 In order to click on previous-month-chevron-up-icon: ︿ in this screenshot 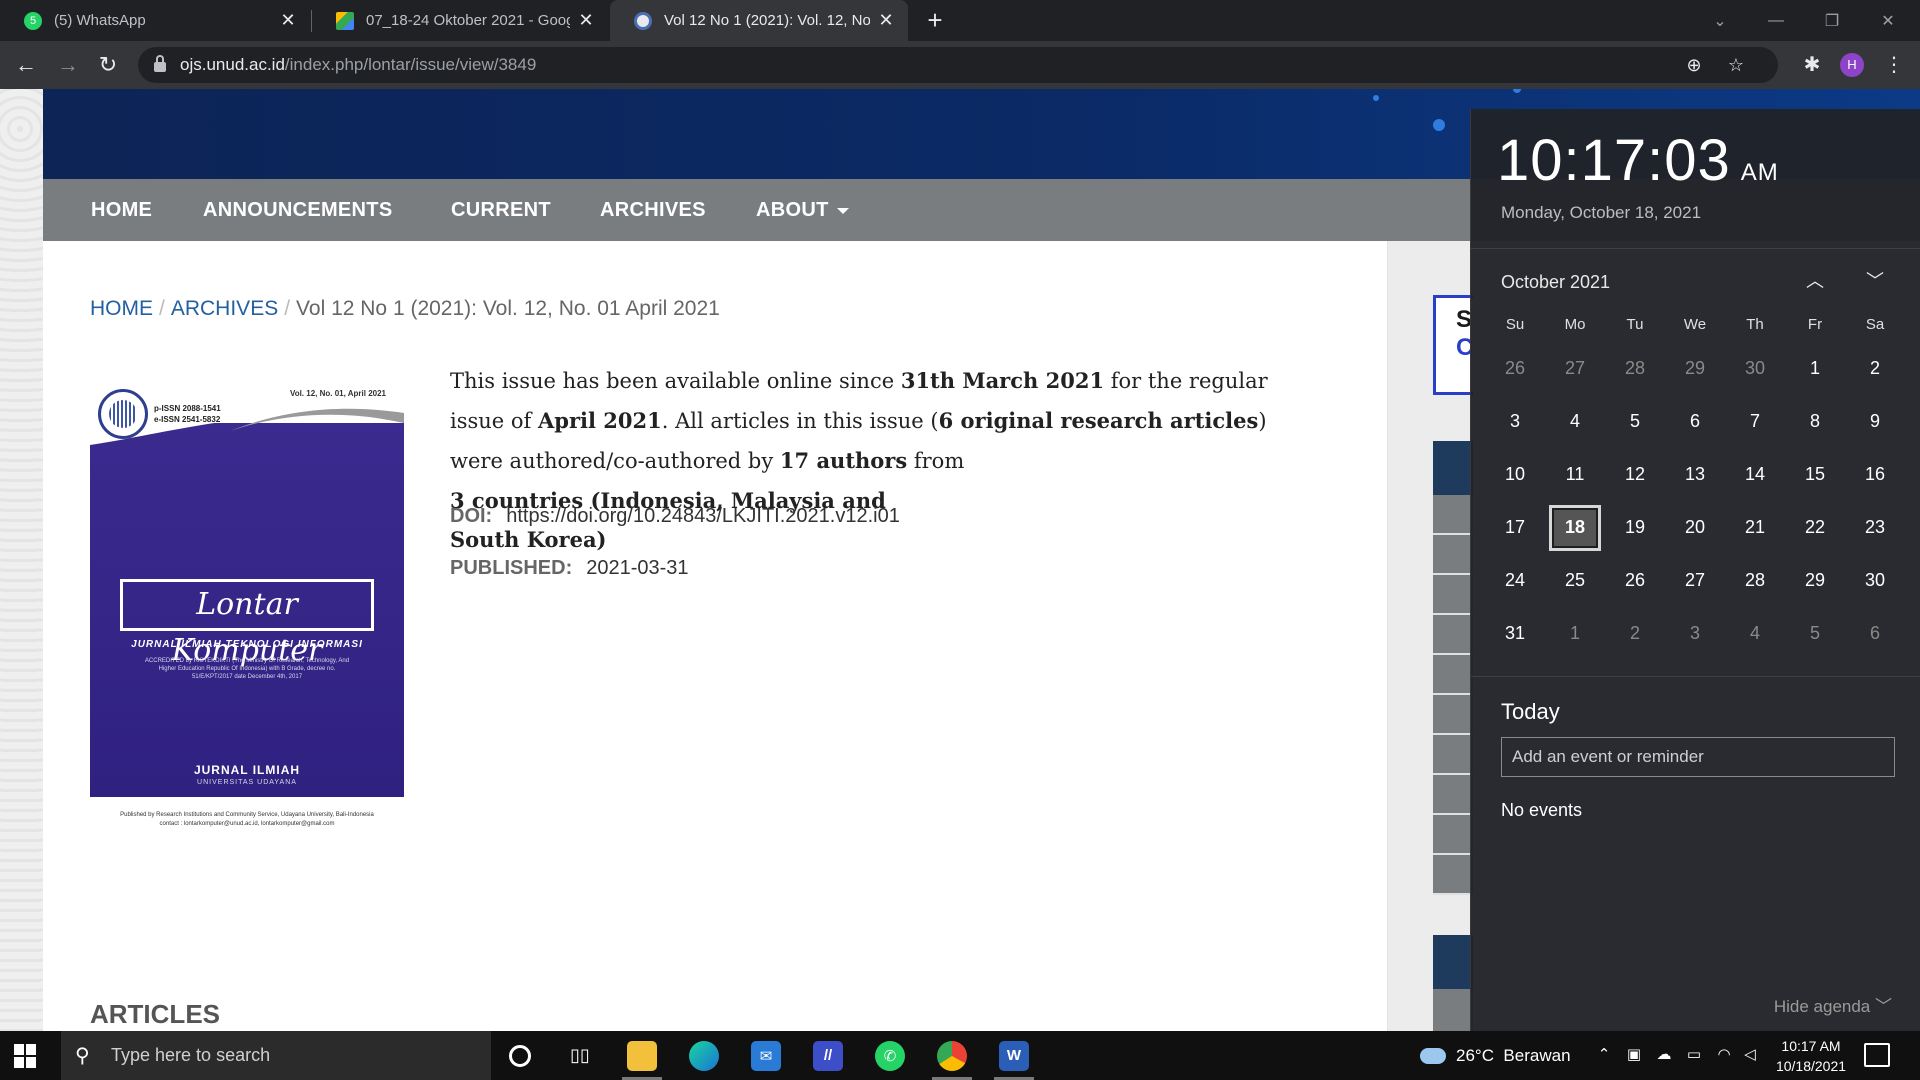, I will do `click(1815, 281)`.